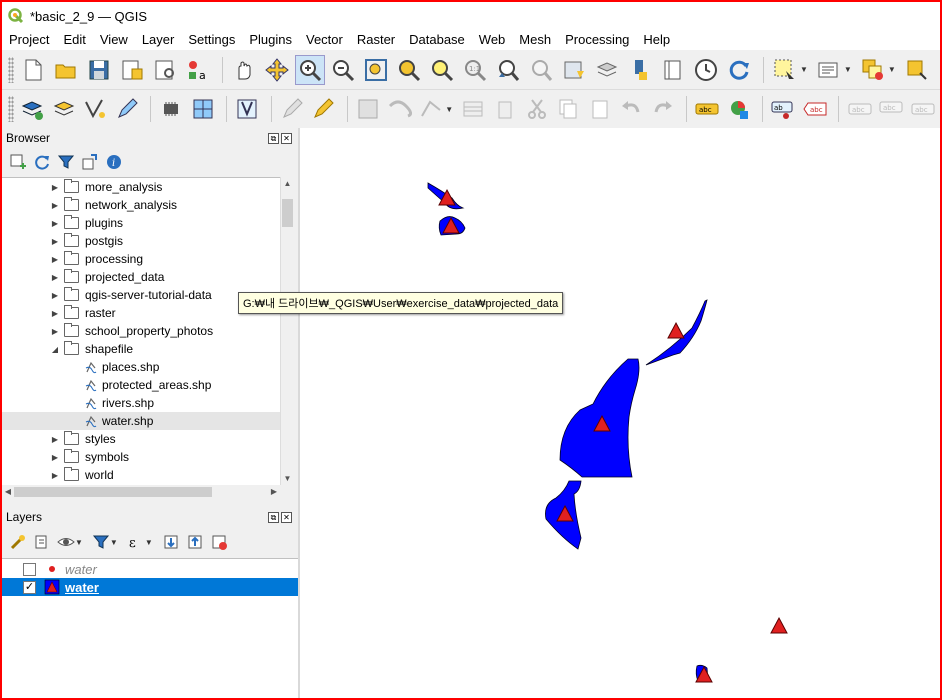  I want to click on chip-icon, so click(171, 109).